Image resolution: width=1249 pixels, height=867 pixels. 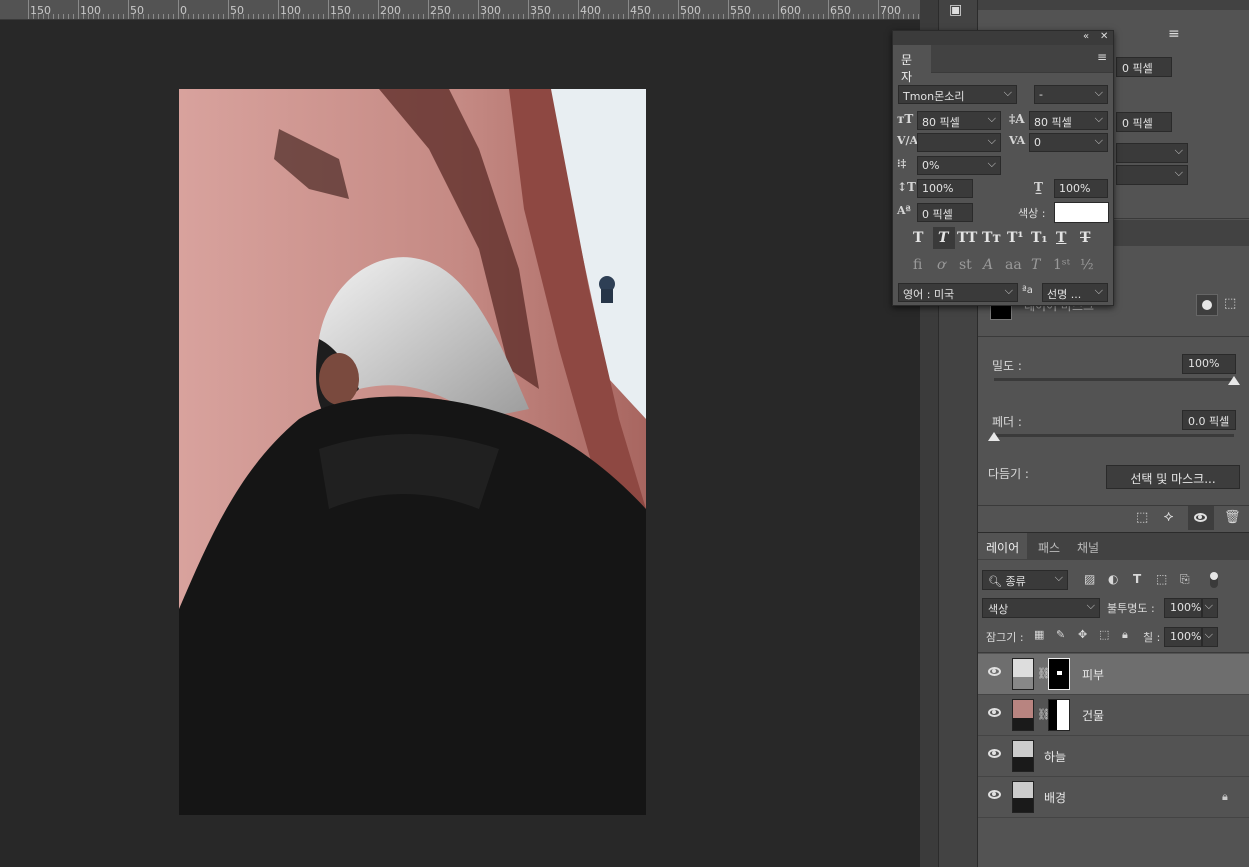 I want to click on tracking-field: 0, so click(x=1068, y=142).